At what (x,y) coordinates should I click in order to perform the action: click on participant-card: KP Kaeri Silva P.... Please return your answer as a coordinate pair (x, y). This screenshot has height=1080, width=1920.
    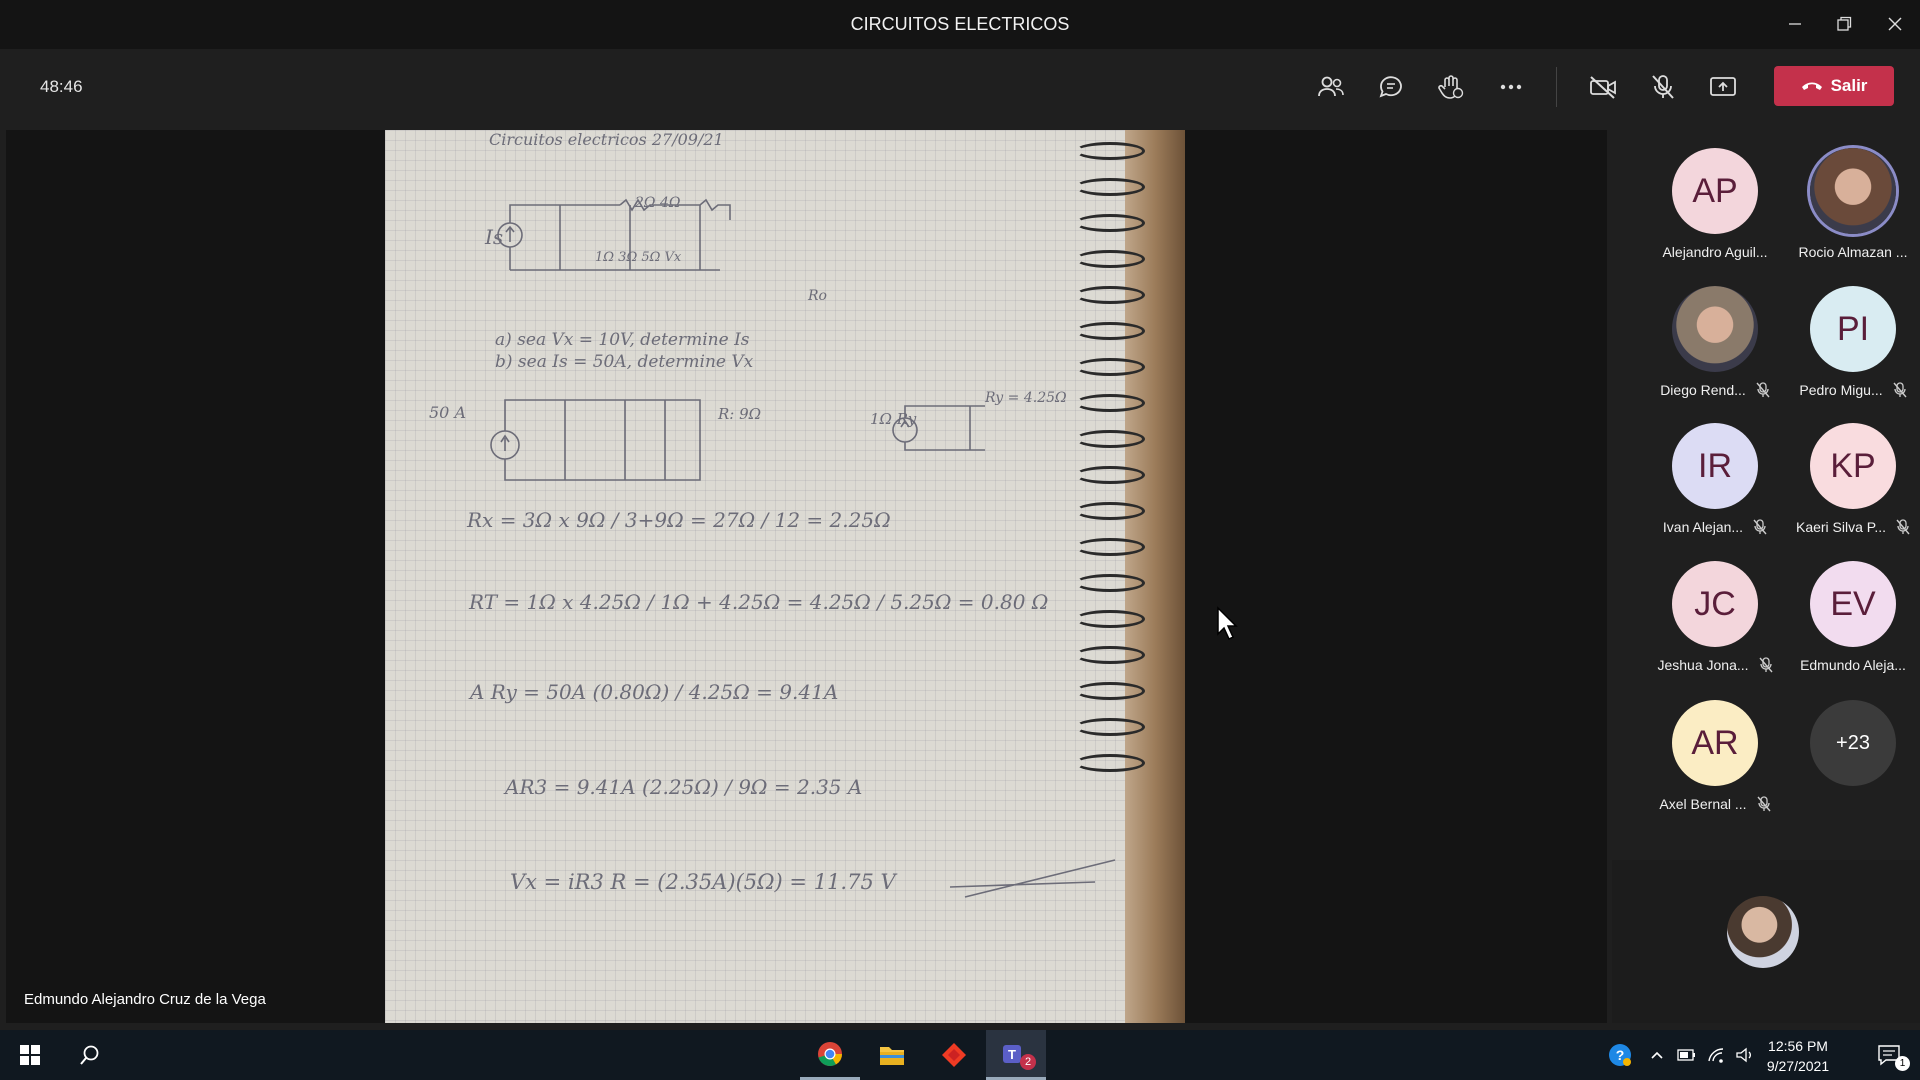
    Looking at the image, I should click on (1851, 488).